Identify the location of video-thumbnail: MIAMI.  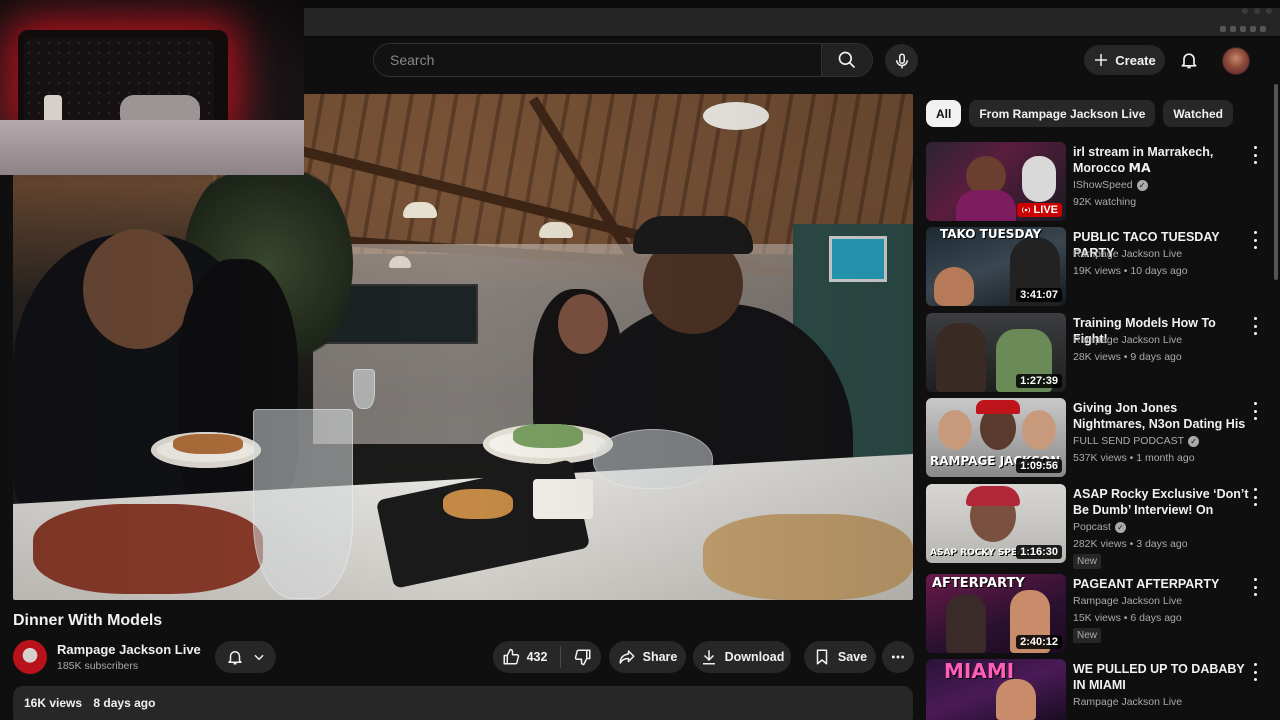
(996, 689).